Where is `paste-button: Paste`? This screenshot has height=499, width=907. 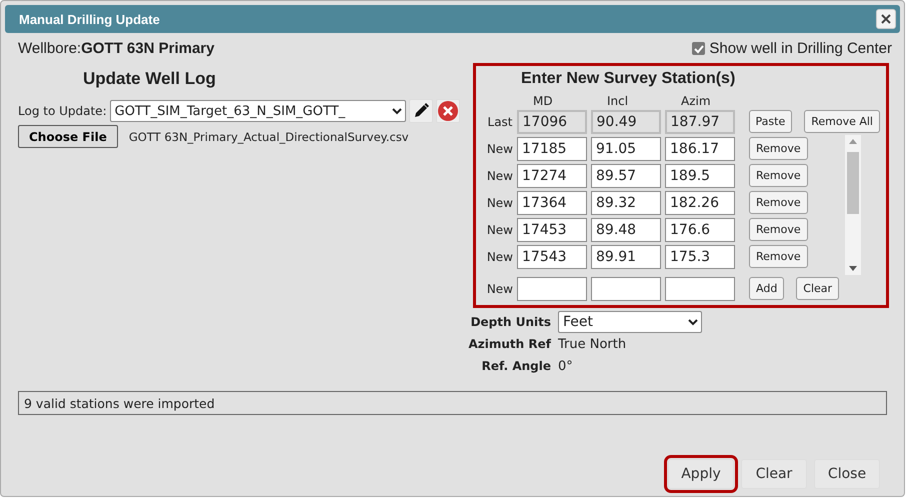
paste-button: Paste is located at coordinates (770, 121).